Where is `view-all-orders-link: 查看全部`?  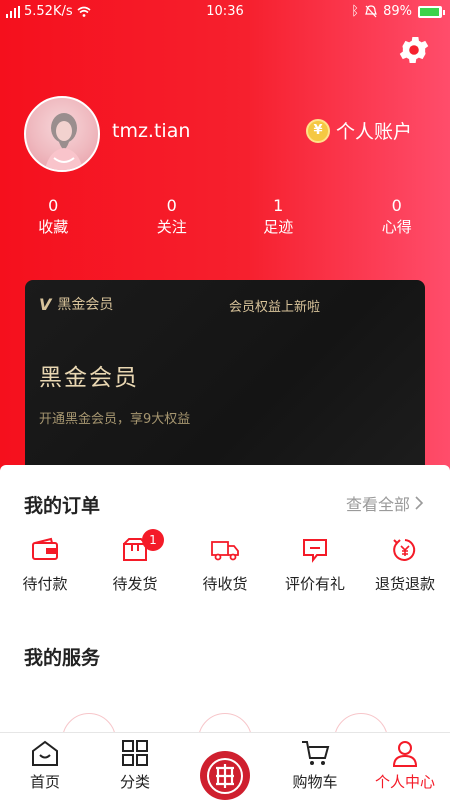 view-all-orders-link: 查看全部 is located at coordinates (385, 503).